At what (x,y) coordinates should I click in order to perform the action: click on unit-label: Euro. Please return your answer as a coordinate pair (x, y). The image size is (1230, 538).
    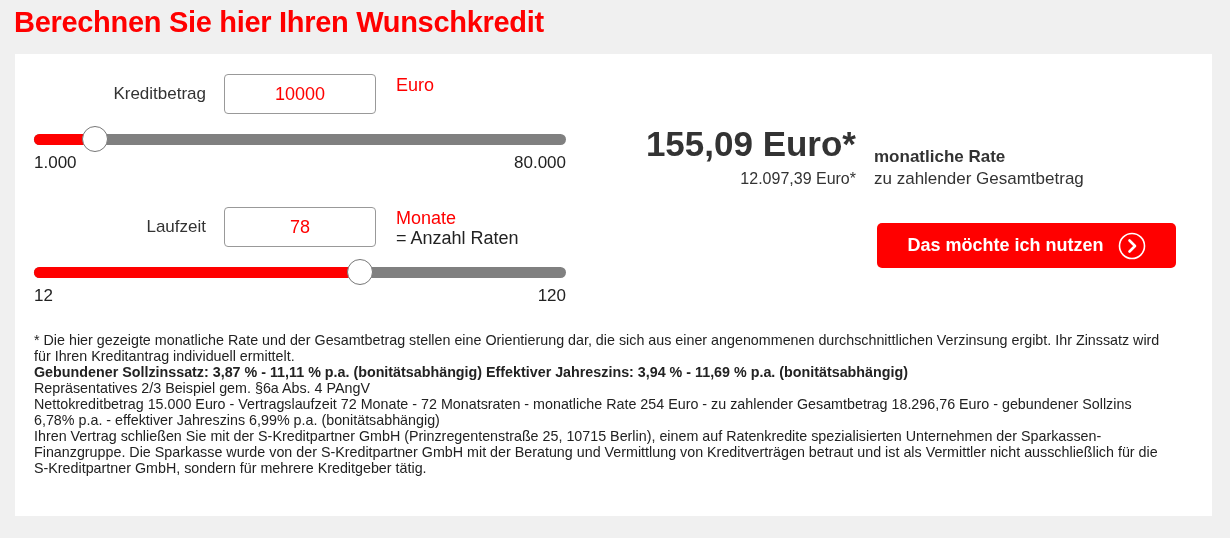
    Looking at the image, I should click on (415, 85).